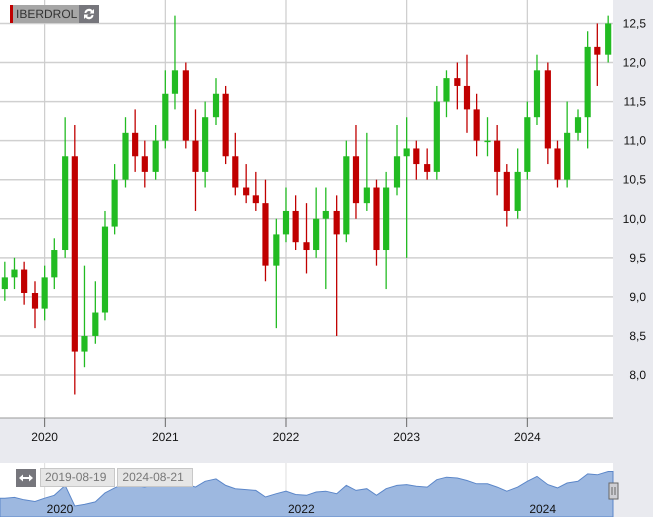  What do you see at coordinates (44, 437) in the screenshot?
I see `axis-label: 2020` at bounding box center [44, 437].